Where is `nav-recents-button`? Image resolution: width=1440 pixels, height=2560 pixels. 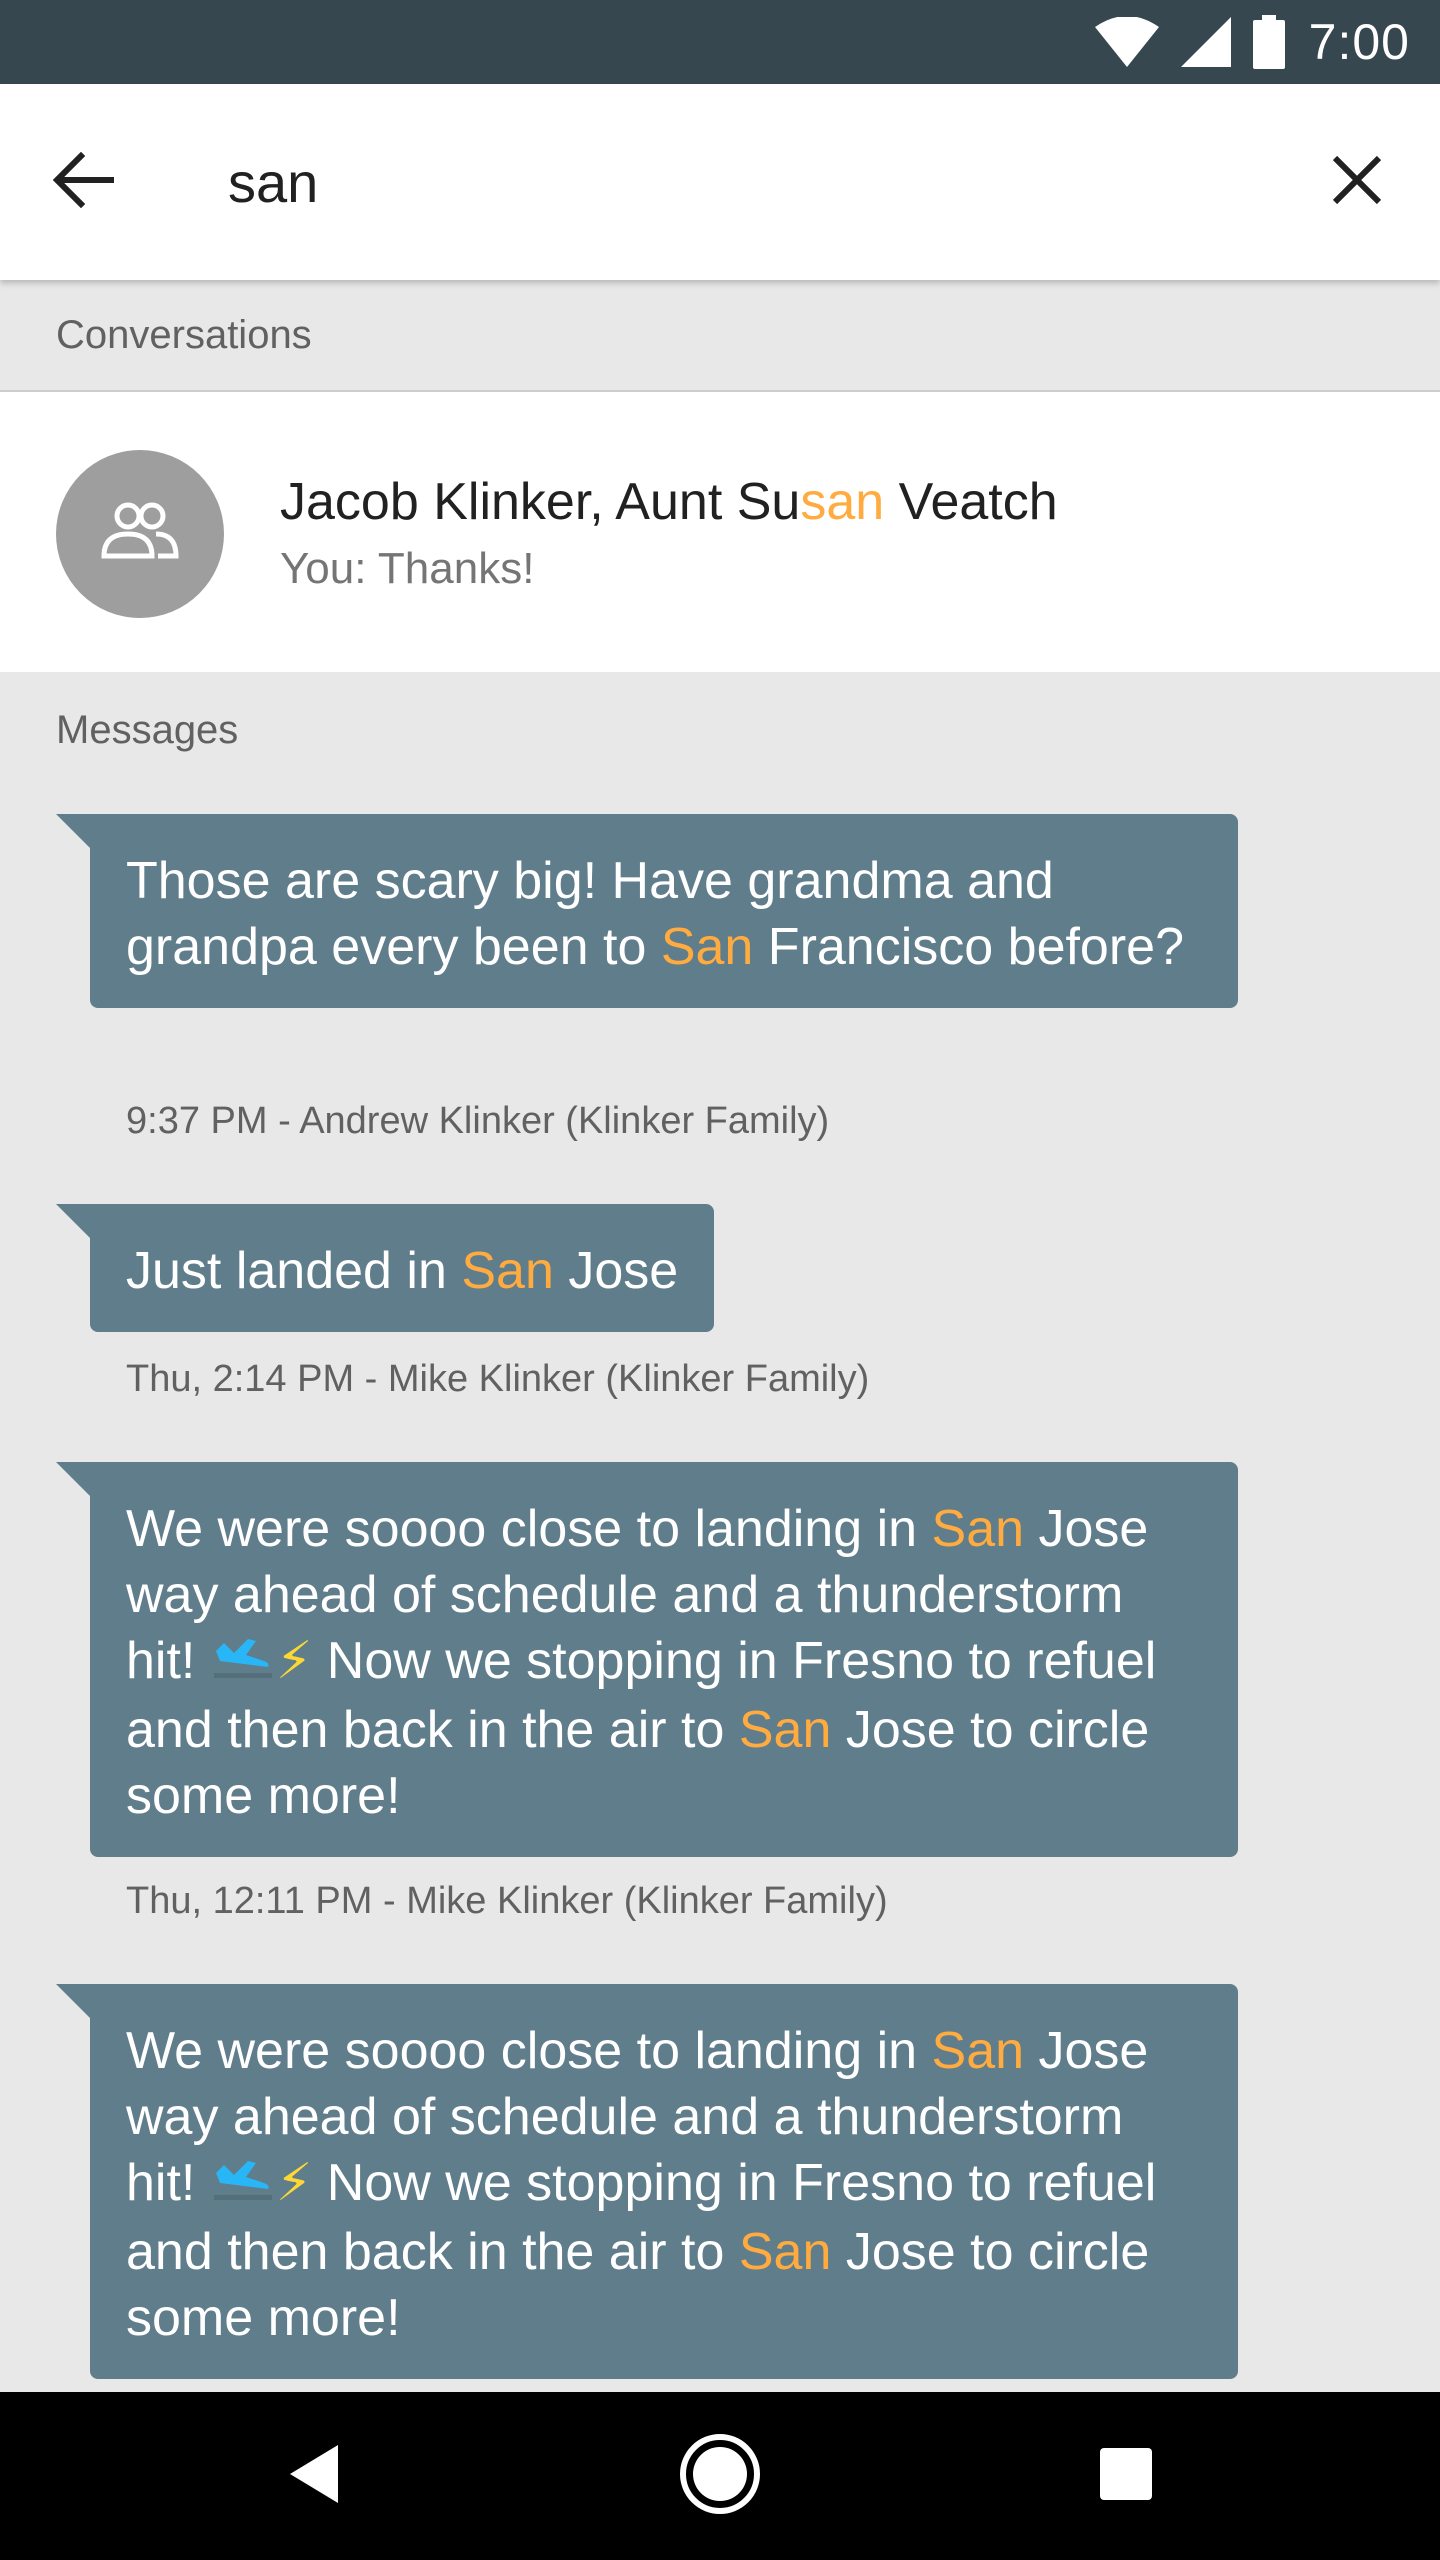
nav-recents-button is located at coordinates (1126, 2476).